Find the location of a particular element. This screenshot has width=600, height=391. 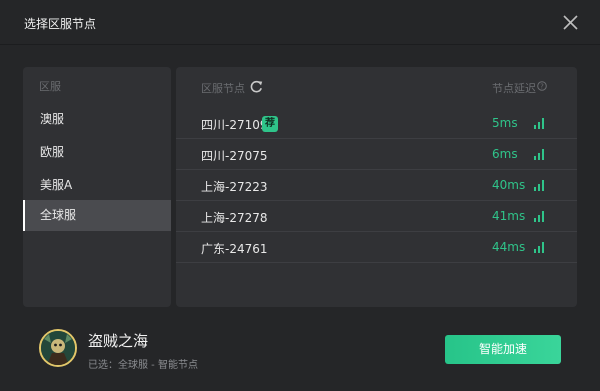

node-latency: 44ms is located at coordinates (509, 247).